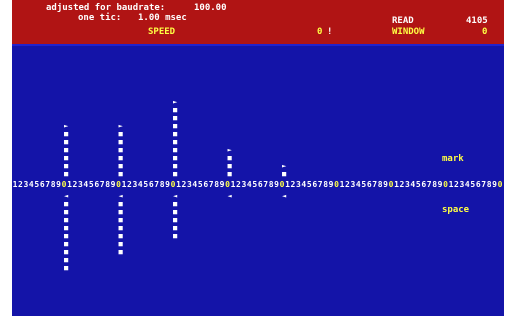 The image size is (506, 318). I want to click on window-label: WINDOW, so click(408, 32).